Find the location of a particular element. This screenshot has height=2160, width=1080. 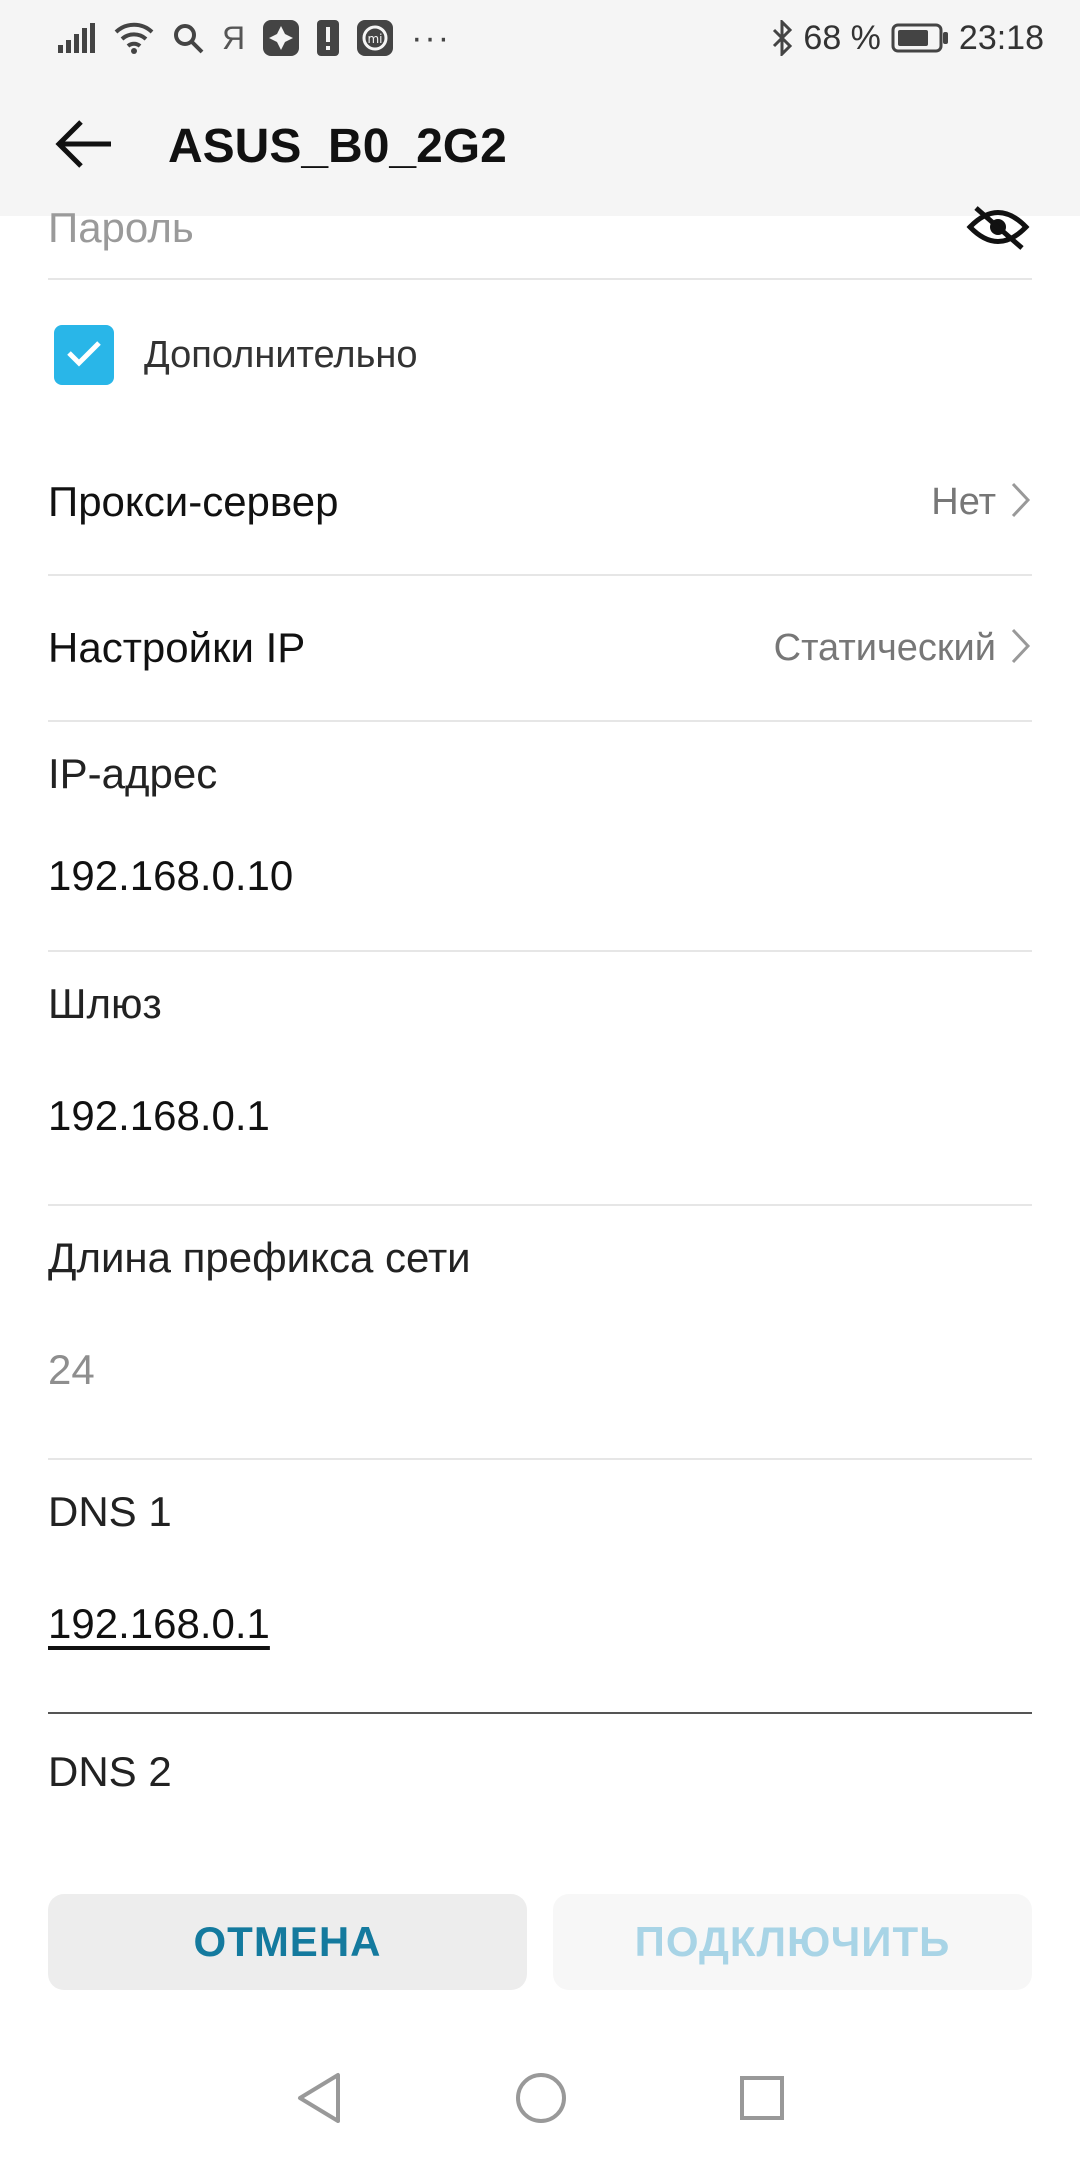

cancel-button: ОТМЕНА is located at coordinates (287, 1942).